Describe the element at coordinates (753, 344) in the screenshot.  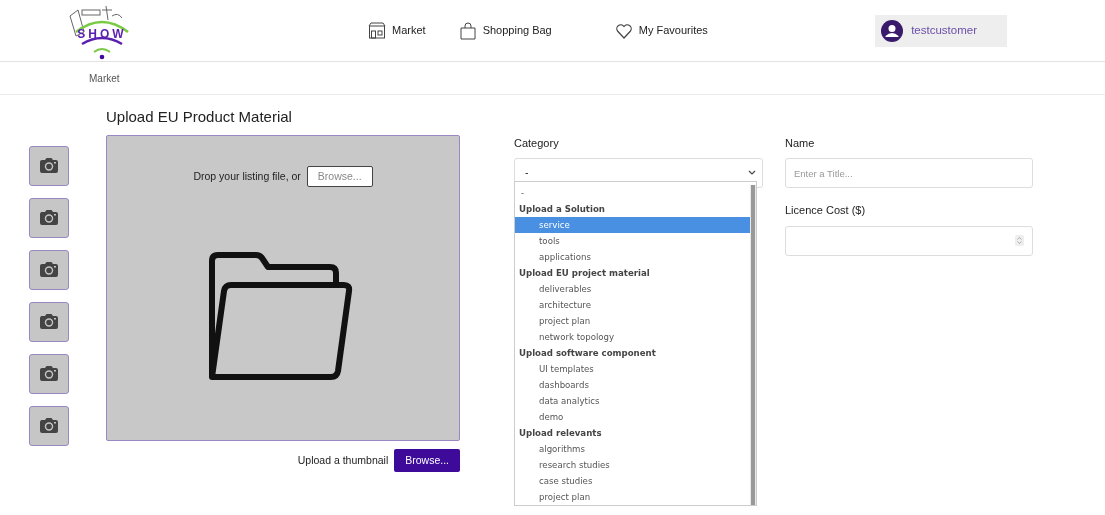
I see `scrollbar` at that location.